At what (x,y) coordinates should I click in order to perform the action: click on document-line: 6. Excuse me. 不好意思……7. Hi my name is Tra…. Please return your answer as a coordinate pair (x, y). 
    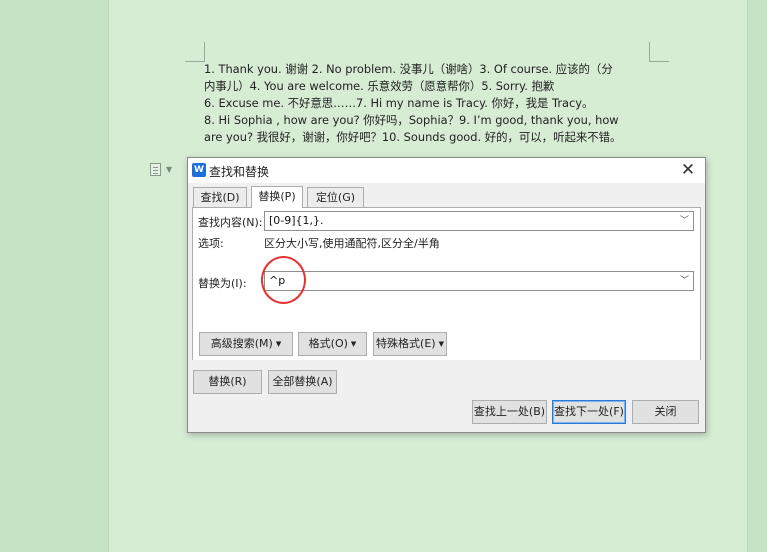
    Looking at the image, I should click on (399, 103).